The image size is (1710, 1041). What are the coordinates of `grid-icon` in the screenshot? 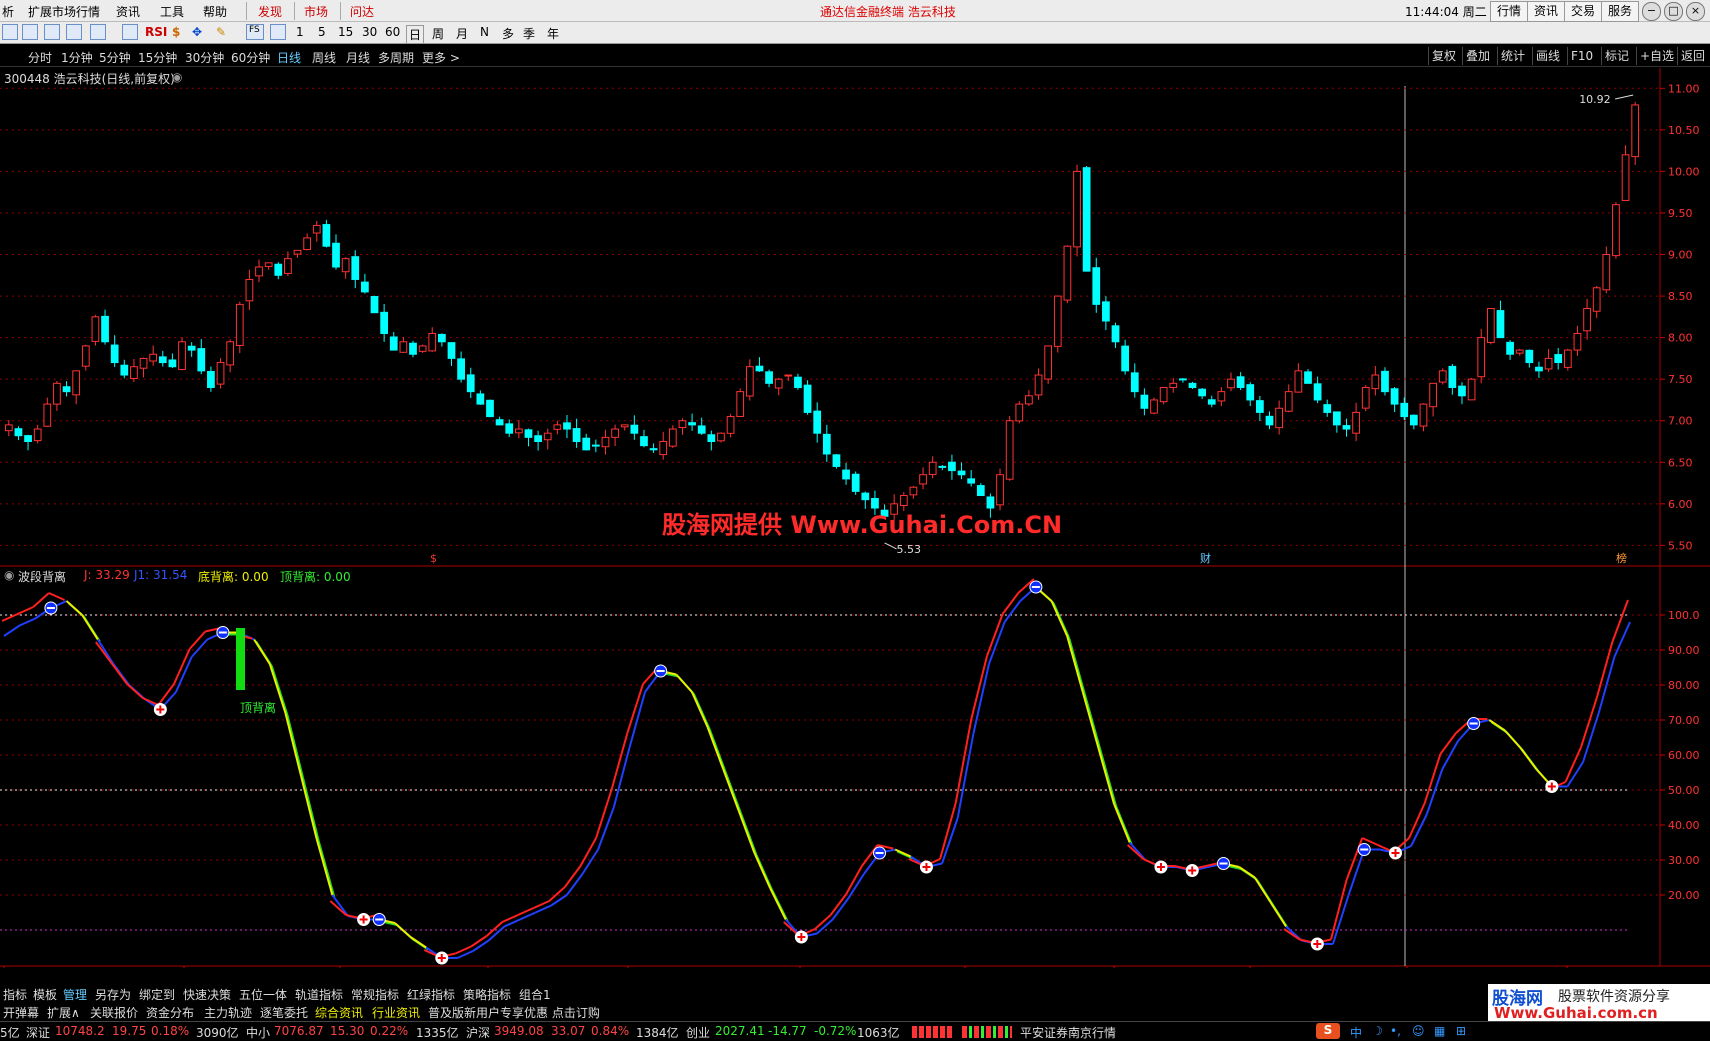 It's located at (10, 32).